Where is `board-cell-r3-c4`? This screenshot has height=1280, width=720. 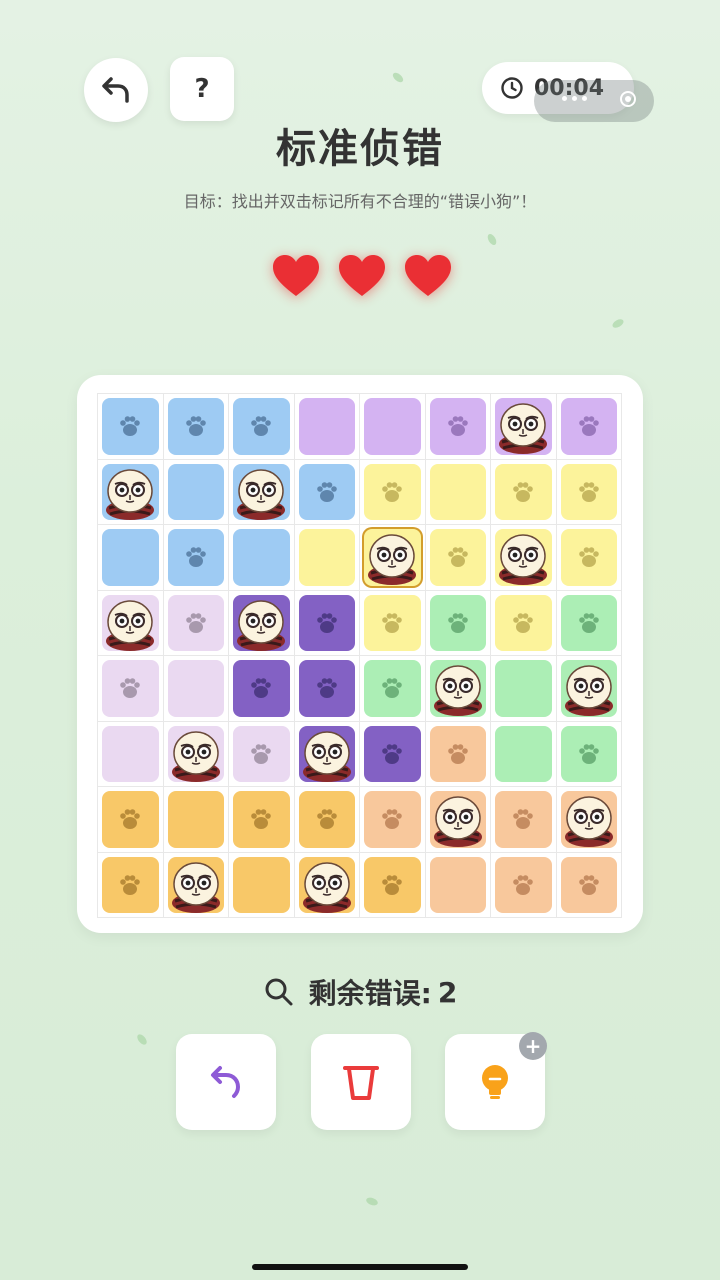
board-cell-r3-c4 is located at coordinates (327, 558).